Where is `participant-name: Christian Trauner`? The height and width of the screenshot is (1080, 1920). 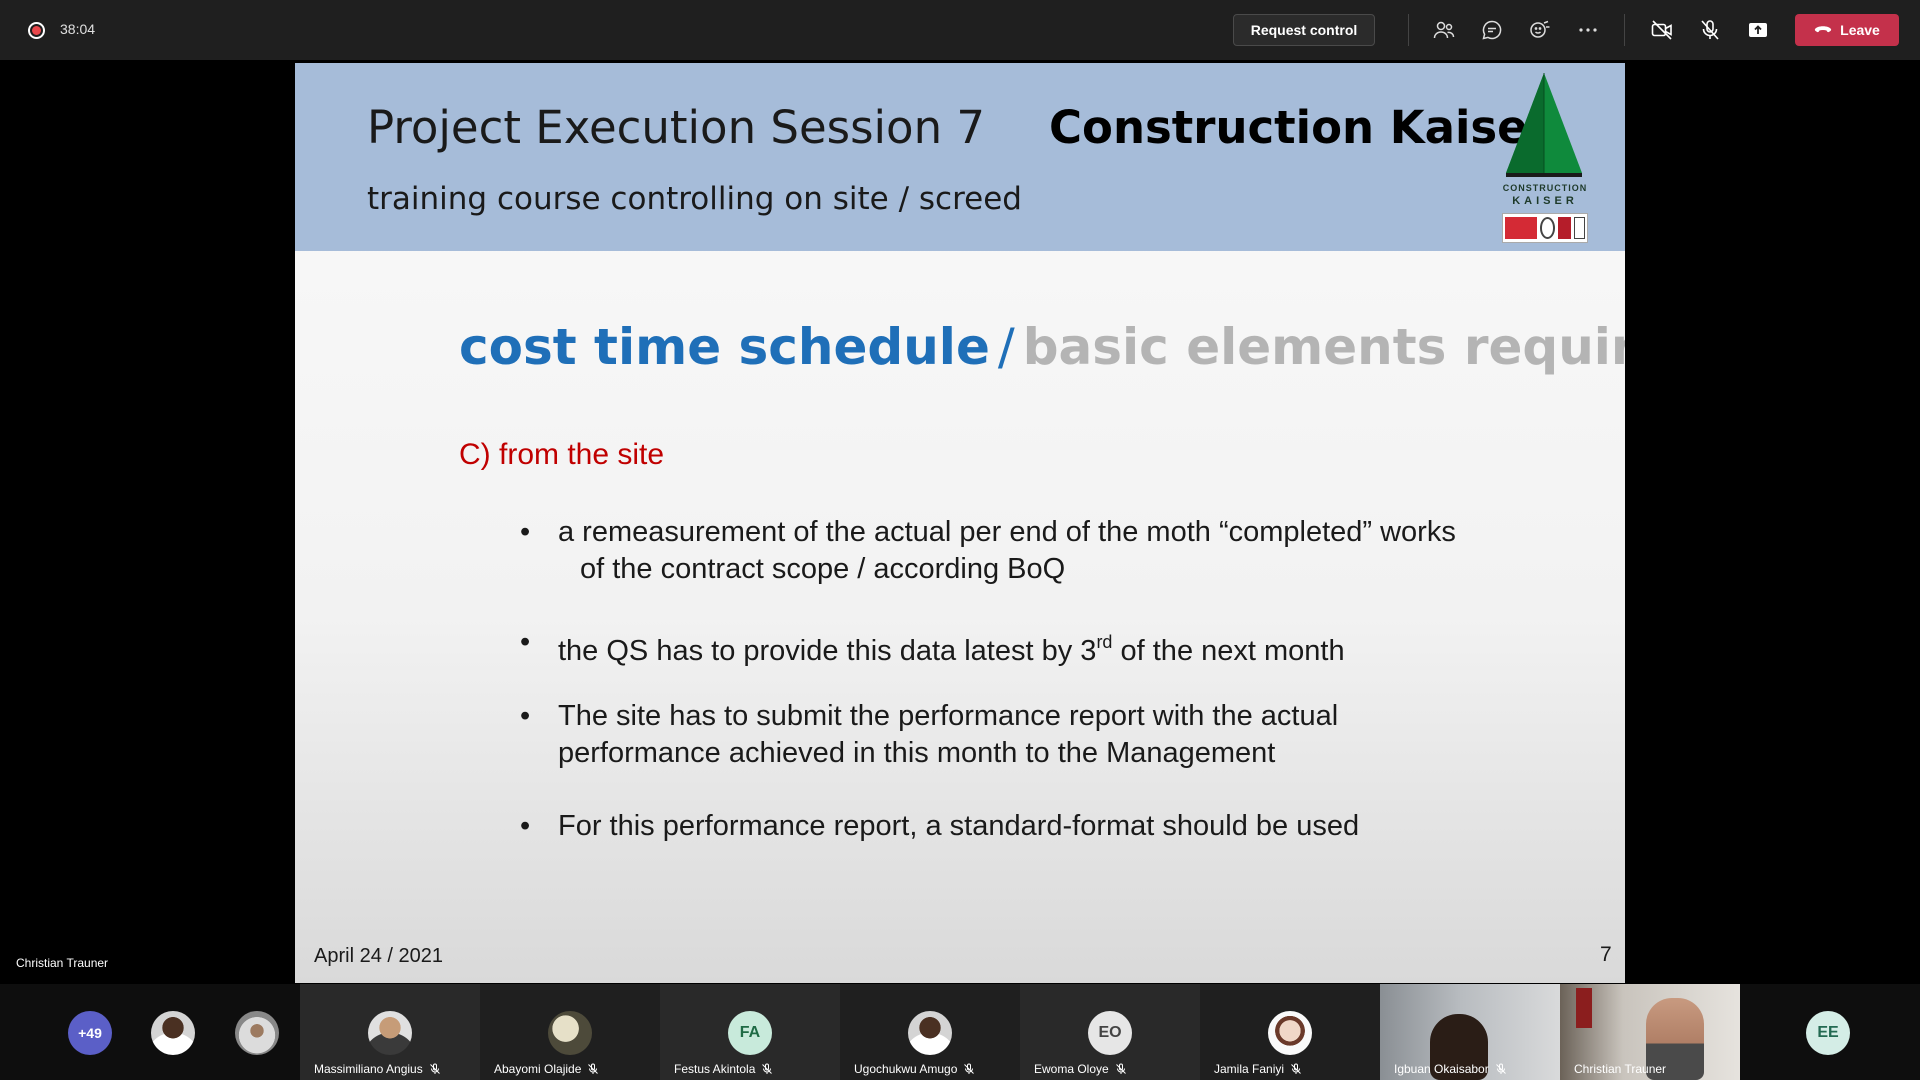 participant-name: Christian Trauner is located at coordinates (1620, 1069).